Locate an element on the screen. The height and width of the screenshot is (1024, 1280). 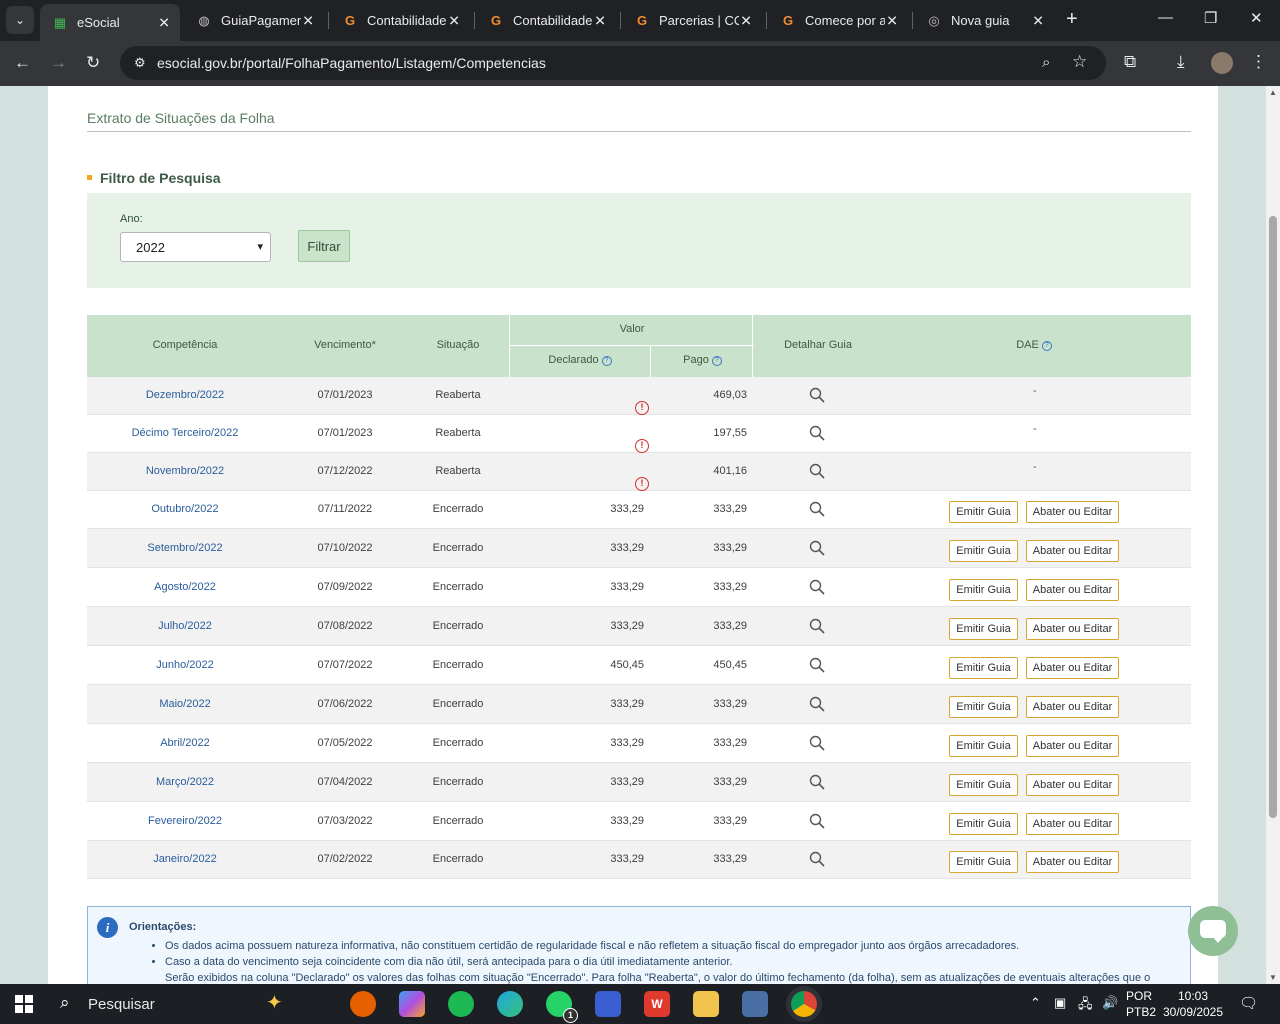
browser-tab: ◎ Nova guia ✕ is located at coordinates (984, 20).